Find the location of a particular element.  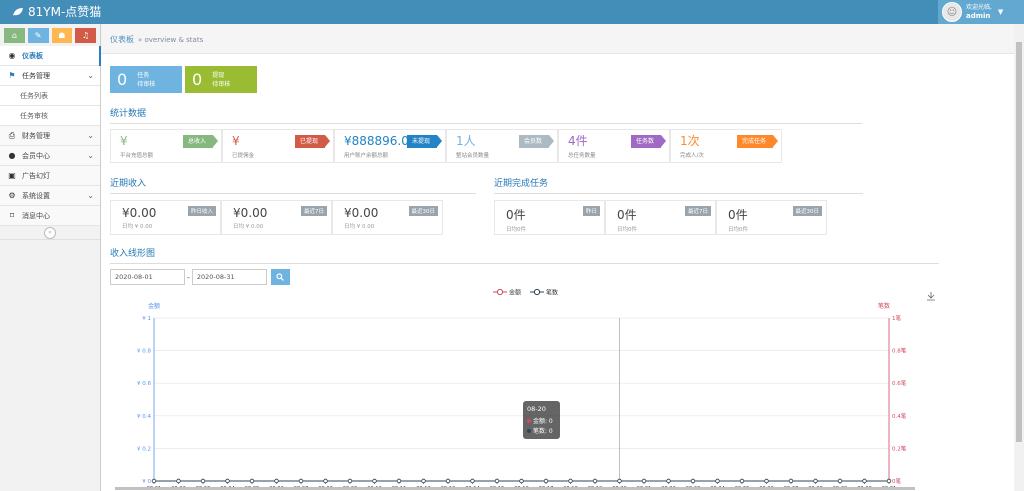

app-title: 81YM-点赞猫 is located at coordinates (65, 12).